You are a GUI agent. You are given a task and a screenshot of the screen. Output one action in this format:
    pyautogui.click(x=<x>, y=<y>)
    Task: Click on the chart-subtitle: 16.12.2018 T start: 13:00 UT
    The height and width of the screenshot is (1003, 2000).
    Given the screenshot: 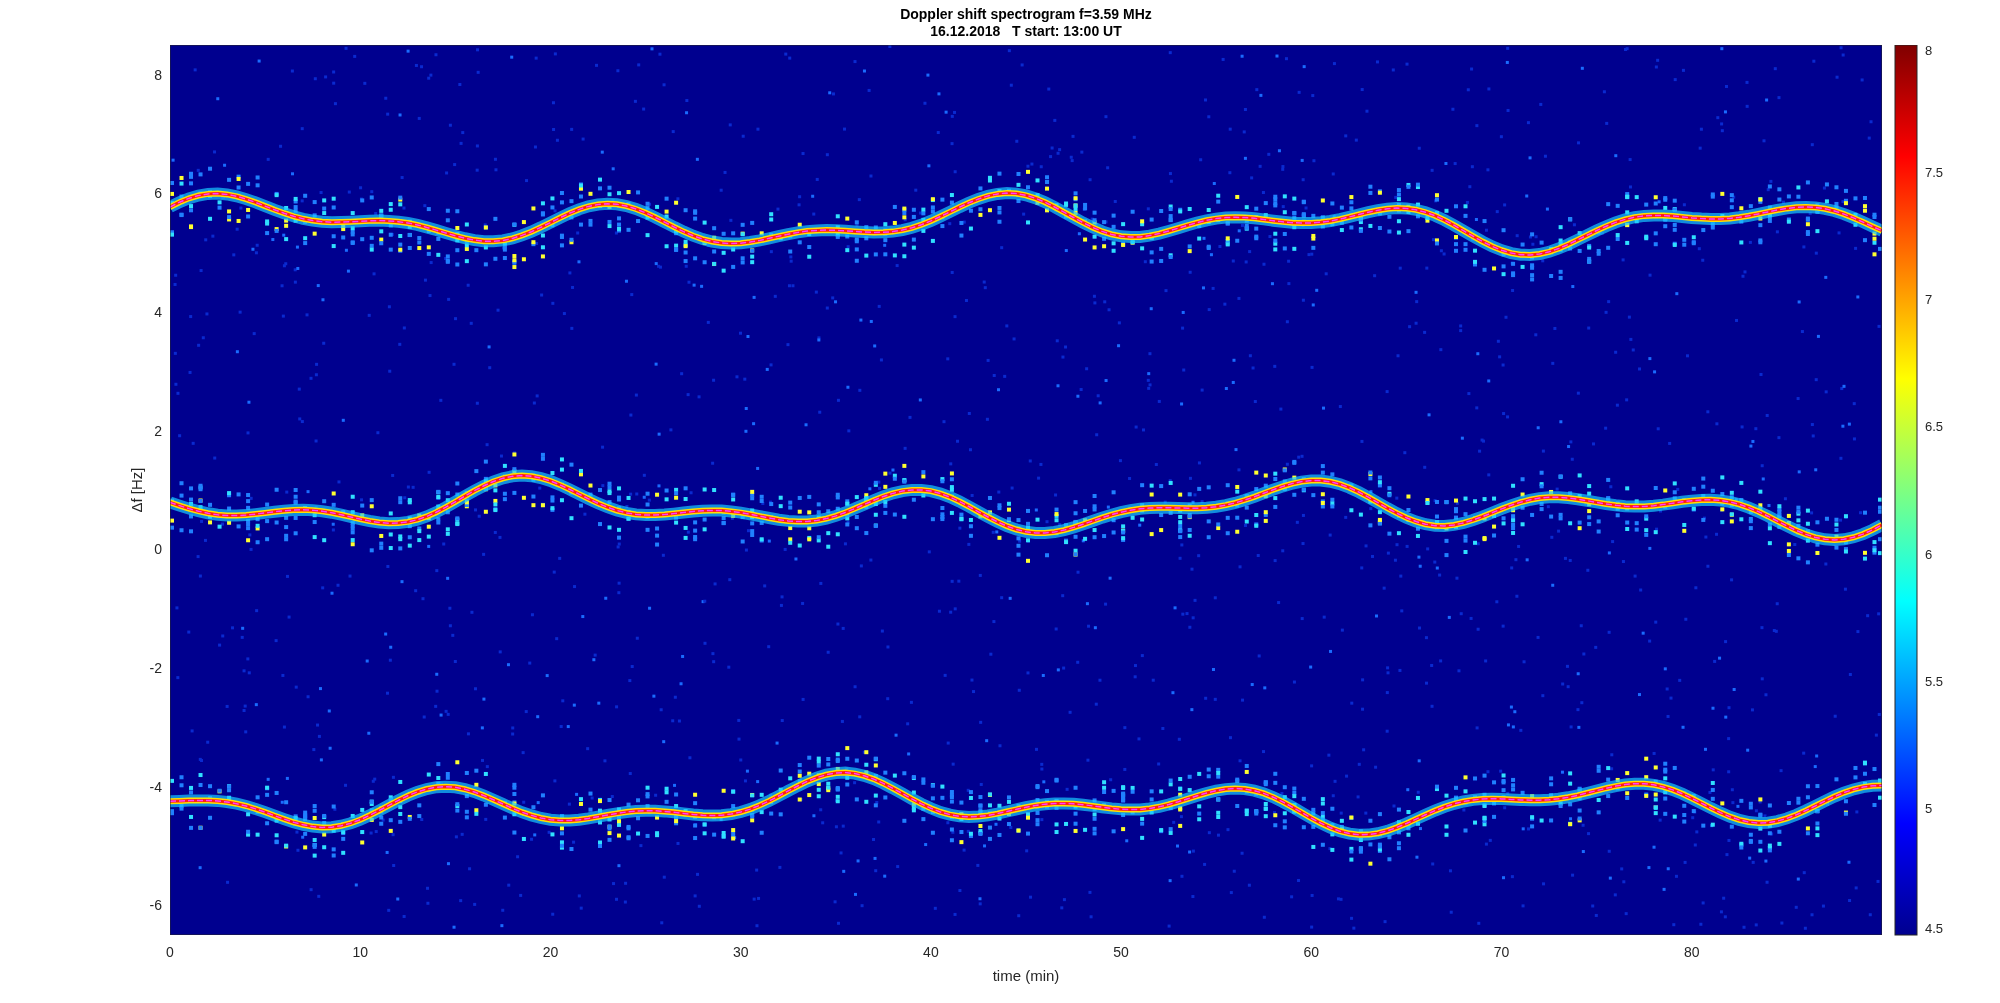 What is the action you would take?
    pyautogui.click(x=1026, y=31)
    